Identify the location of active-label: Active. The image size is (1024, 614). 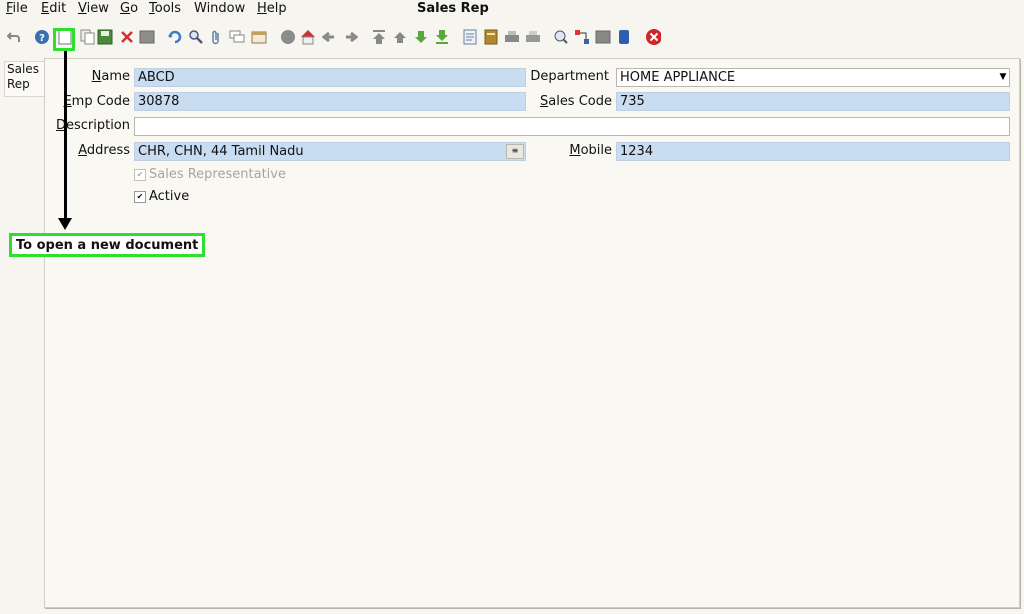
(169, 196).